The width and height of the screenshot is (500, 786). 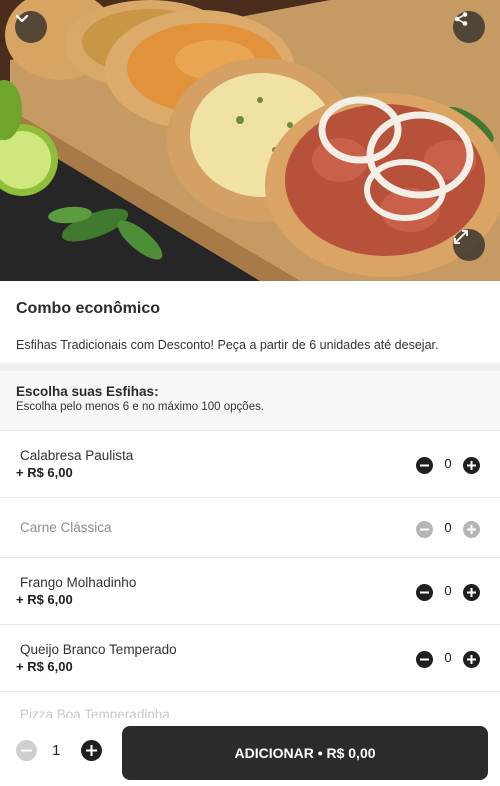 I want to click on expand-image-button, so click(x=469, y=245).